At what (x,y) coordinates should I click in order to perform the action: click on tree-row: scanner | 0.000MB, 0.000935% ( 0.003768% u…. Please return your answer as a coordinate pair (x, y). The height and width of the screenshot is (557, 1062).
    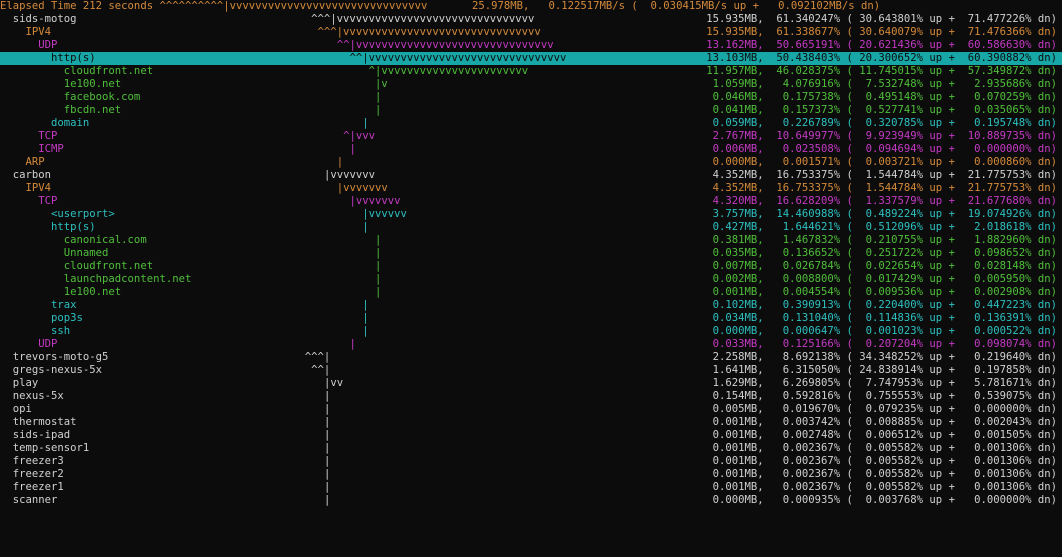
    Looking at the image, I should click on (531, 500).